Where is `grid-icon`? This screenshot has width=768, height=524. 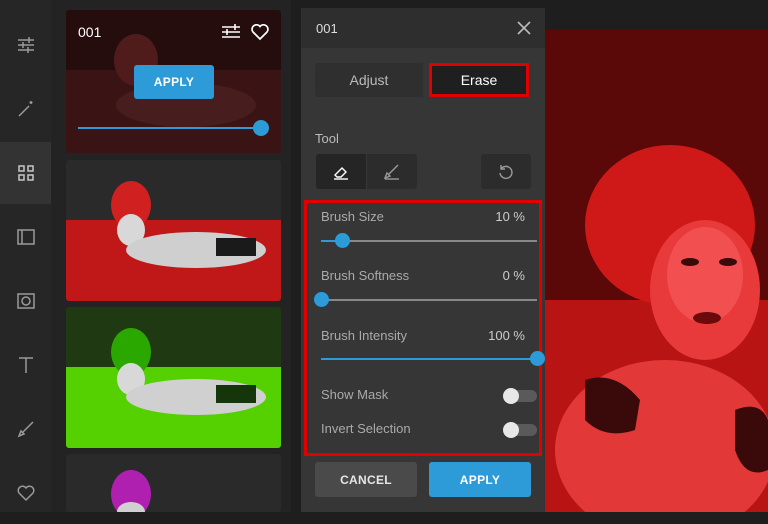 grid-icon is located at coordinates (25, 173).